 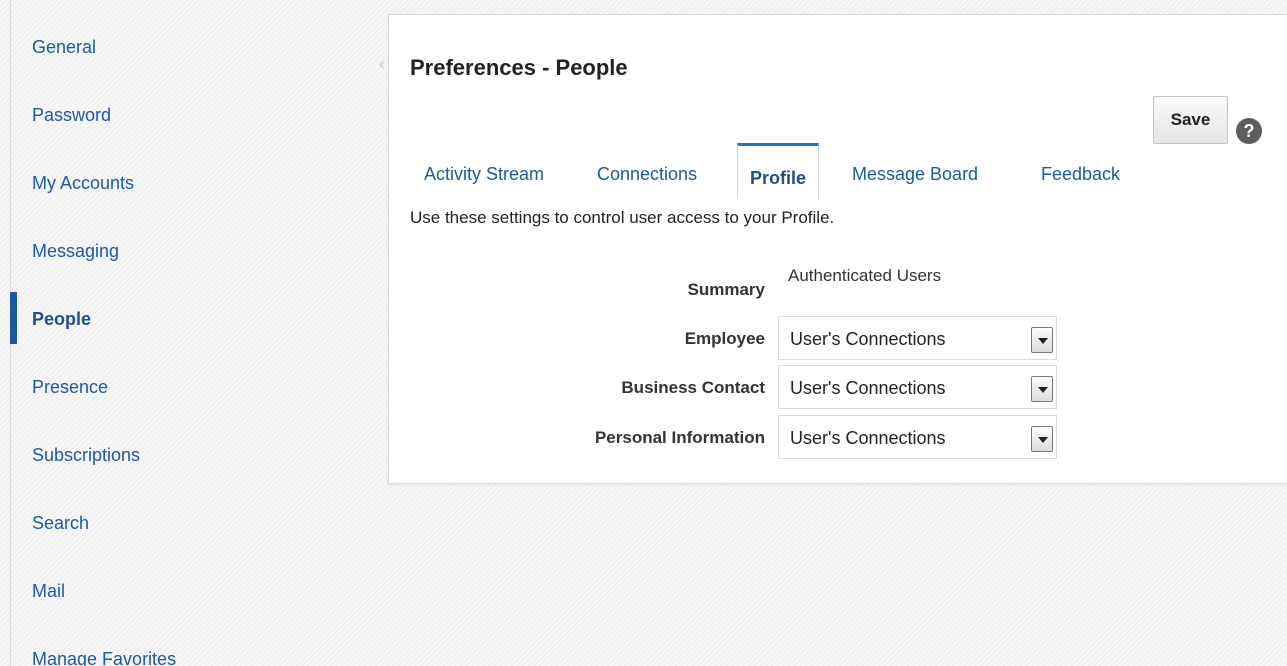 What do you see at coordinates (104, 657) in the screenshot?
I see `sidebar-item-manage-favorites: Manage Favorites` at bounding box center [104, 657].